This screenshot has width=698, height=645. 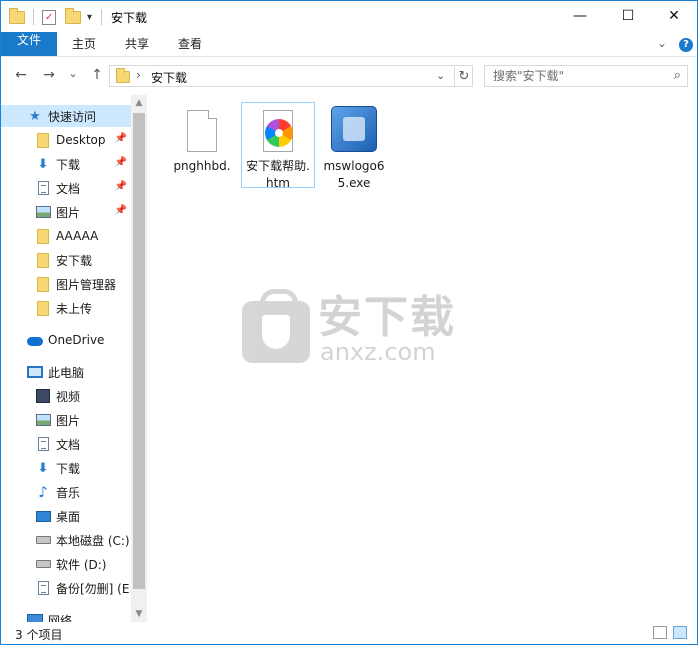 What do you see at coordinates (677, 75) in the screenshot?
I see `search-icon: ⌕` at bounding box center [677, 75].